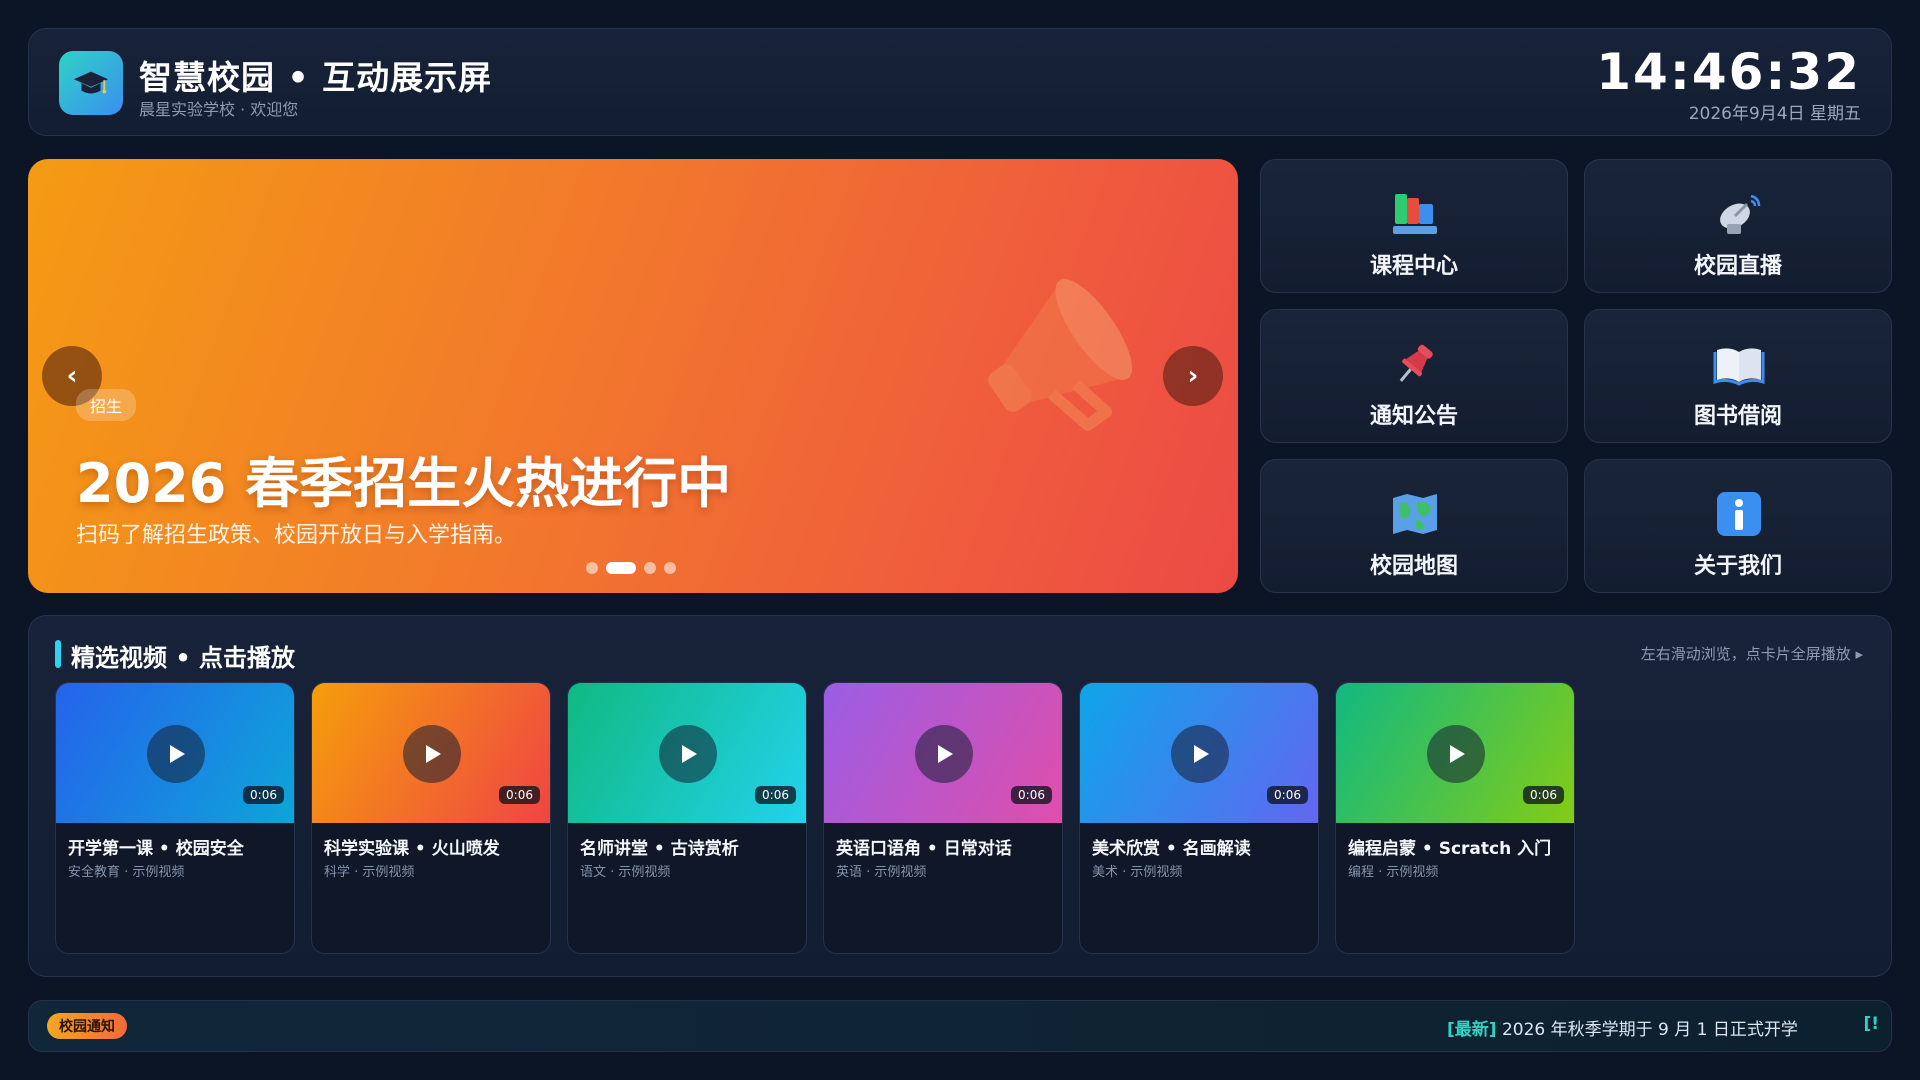  What do you see at coordinates (1193, 376) in the screenshot?
I see `carousel-next-button: ›` at bounding box center [1193, 376].